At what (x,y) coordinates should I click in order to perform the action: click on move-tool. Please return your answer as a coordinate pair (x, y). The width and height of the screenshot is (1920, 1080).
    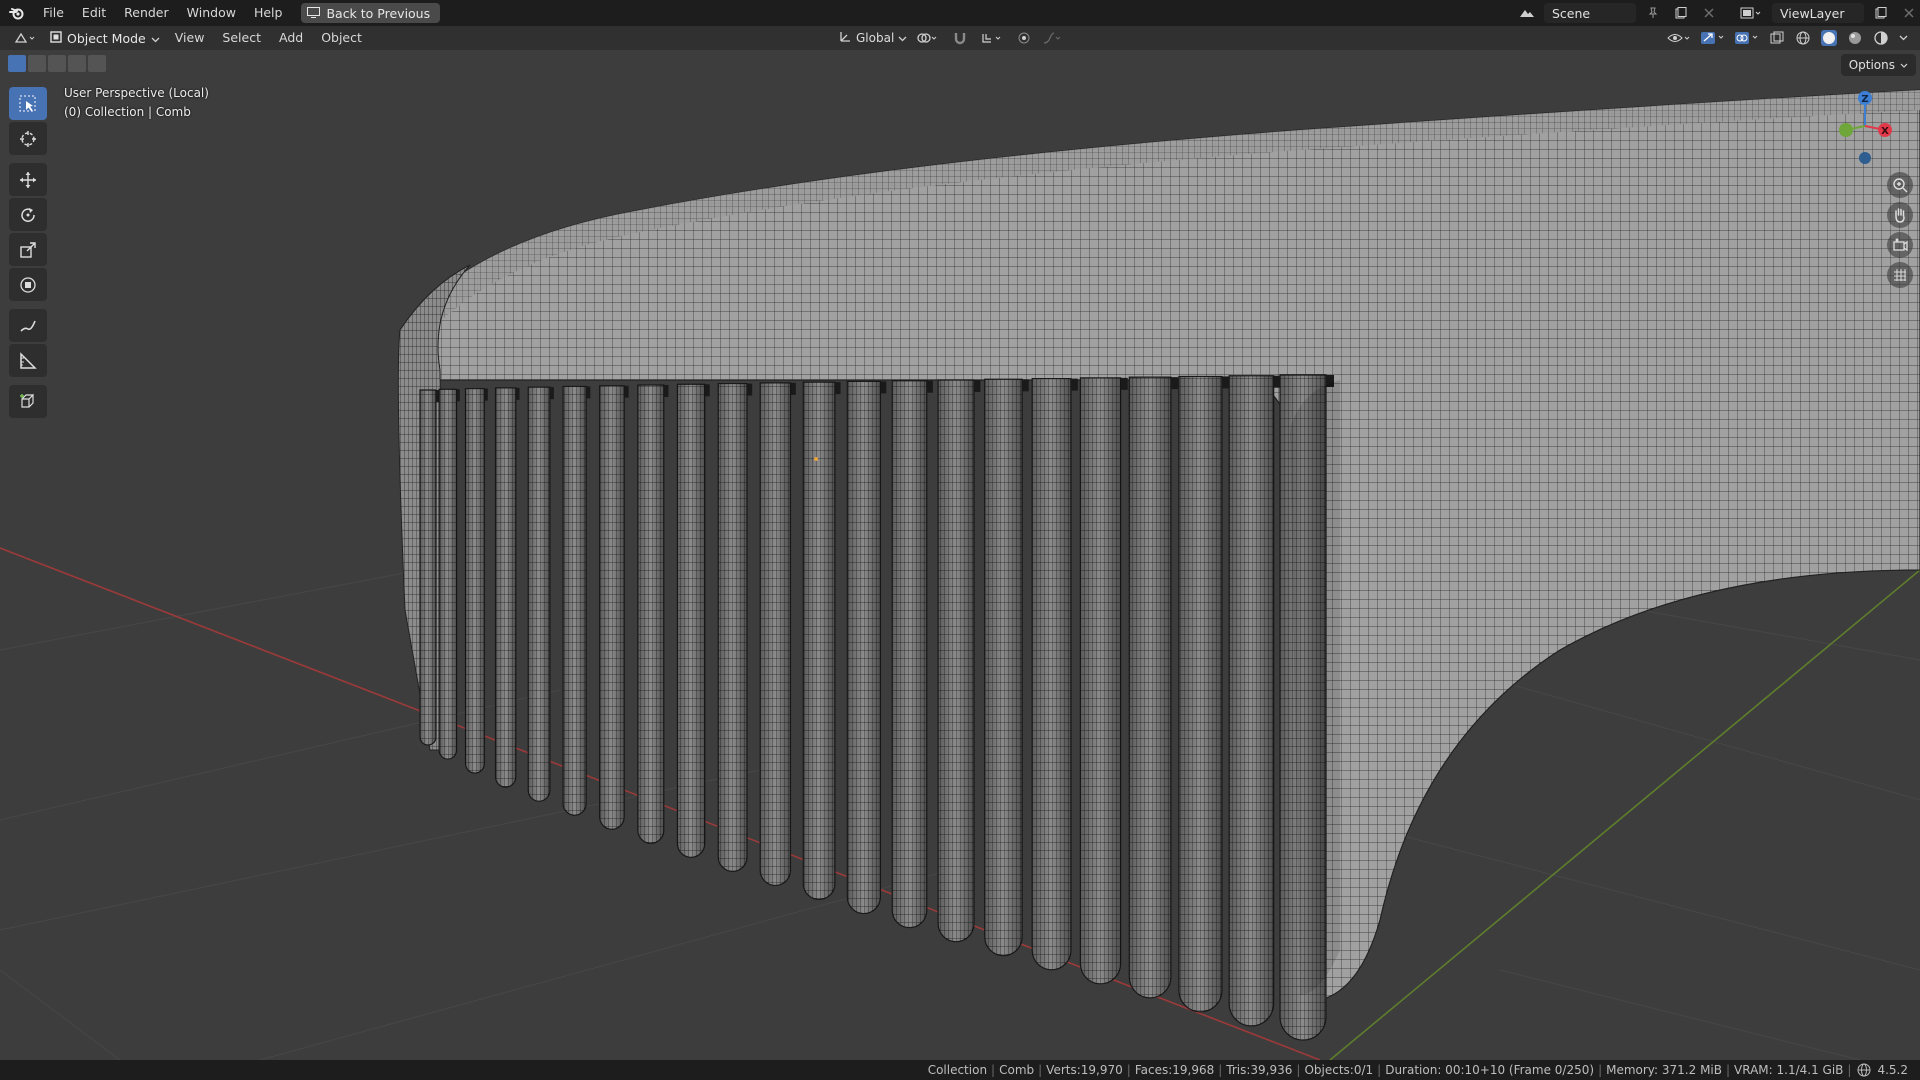
    Looking at the image, I should click on (28, 179).